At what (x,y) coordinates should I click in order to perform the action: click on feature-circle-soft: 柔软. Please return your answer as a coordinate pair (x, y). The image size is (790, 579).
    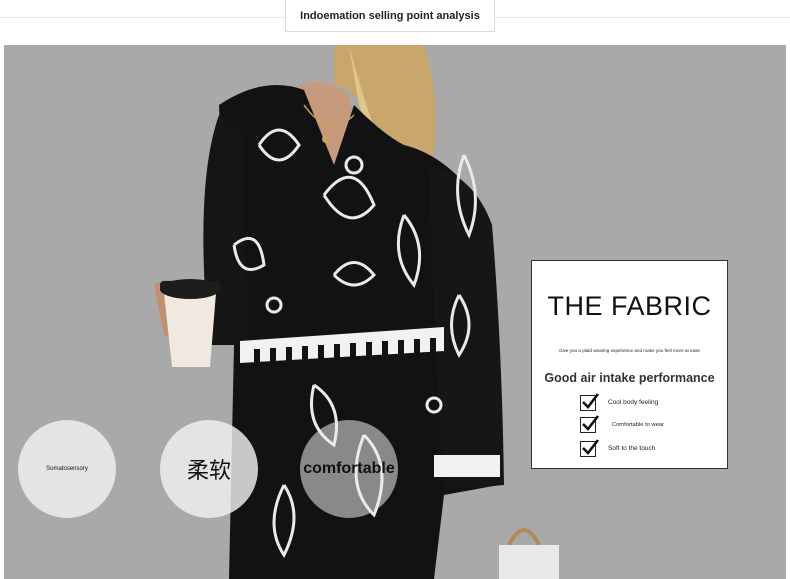
    Looking at the image, I should click on (209, 469).